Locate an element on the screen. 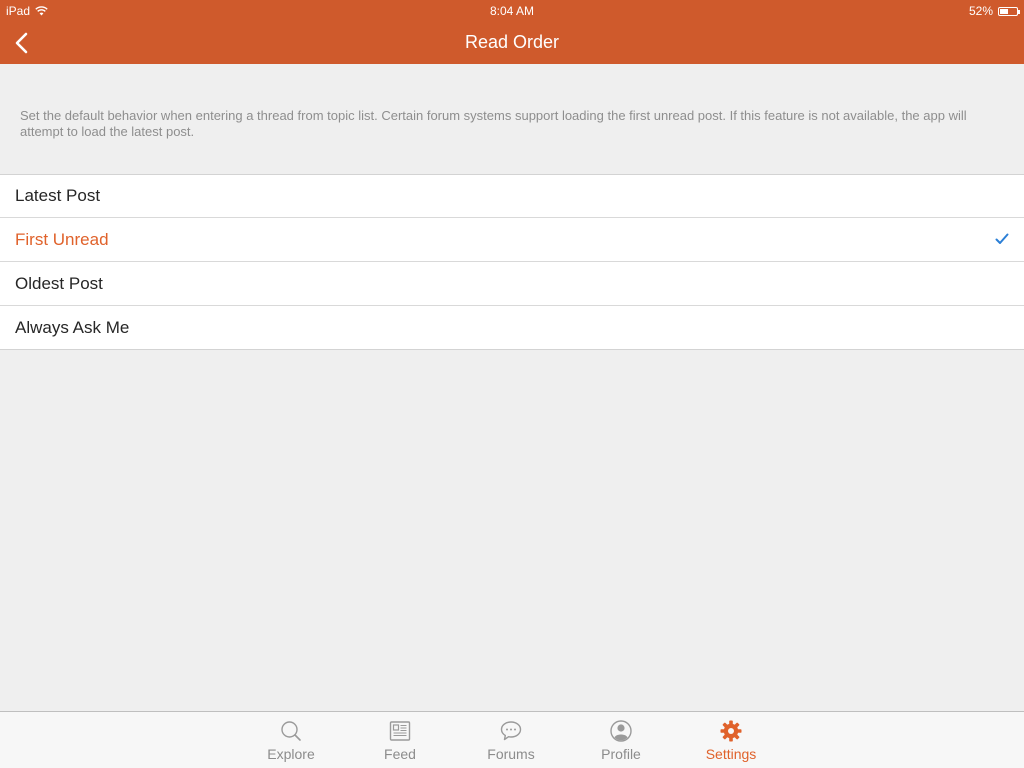 The width and height of the screenshot is (1024, 768). tab-bar: Explore Feed Forums Profile Settings is located at coordinates (512, 739).